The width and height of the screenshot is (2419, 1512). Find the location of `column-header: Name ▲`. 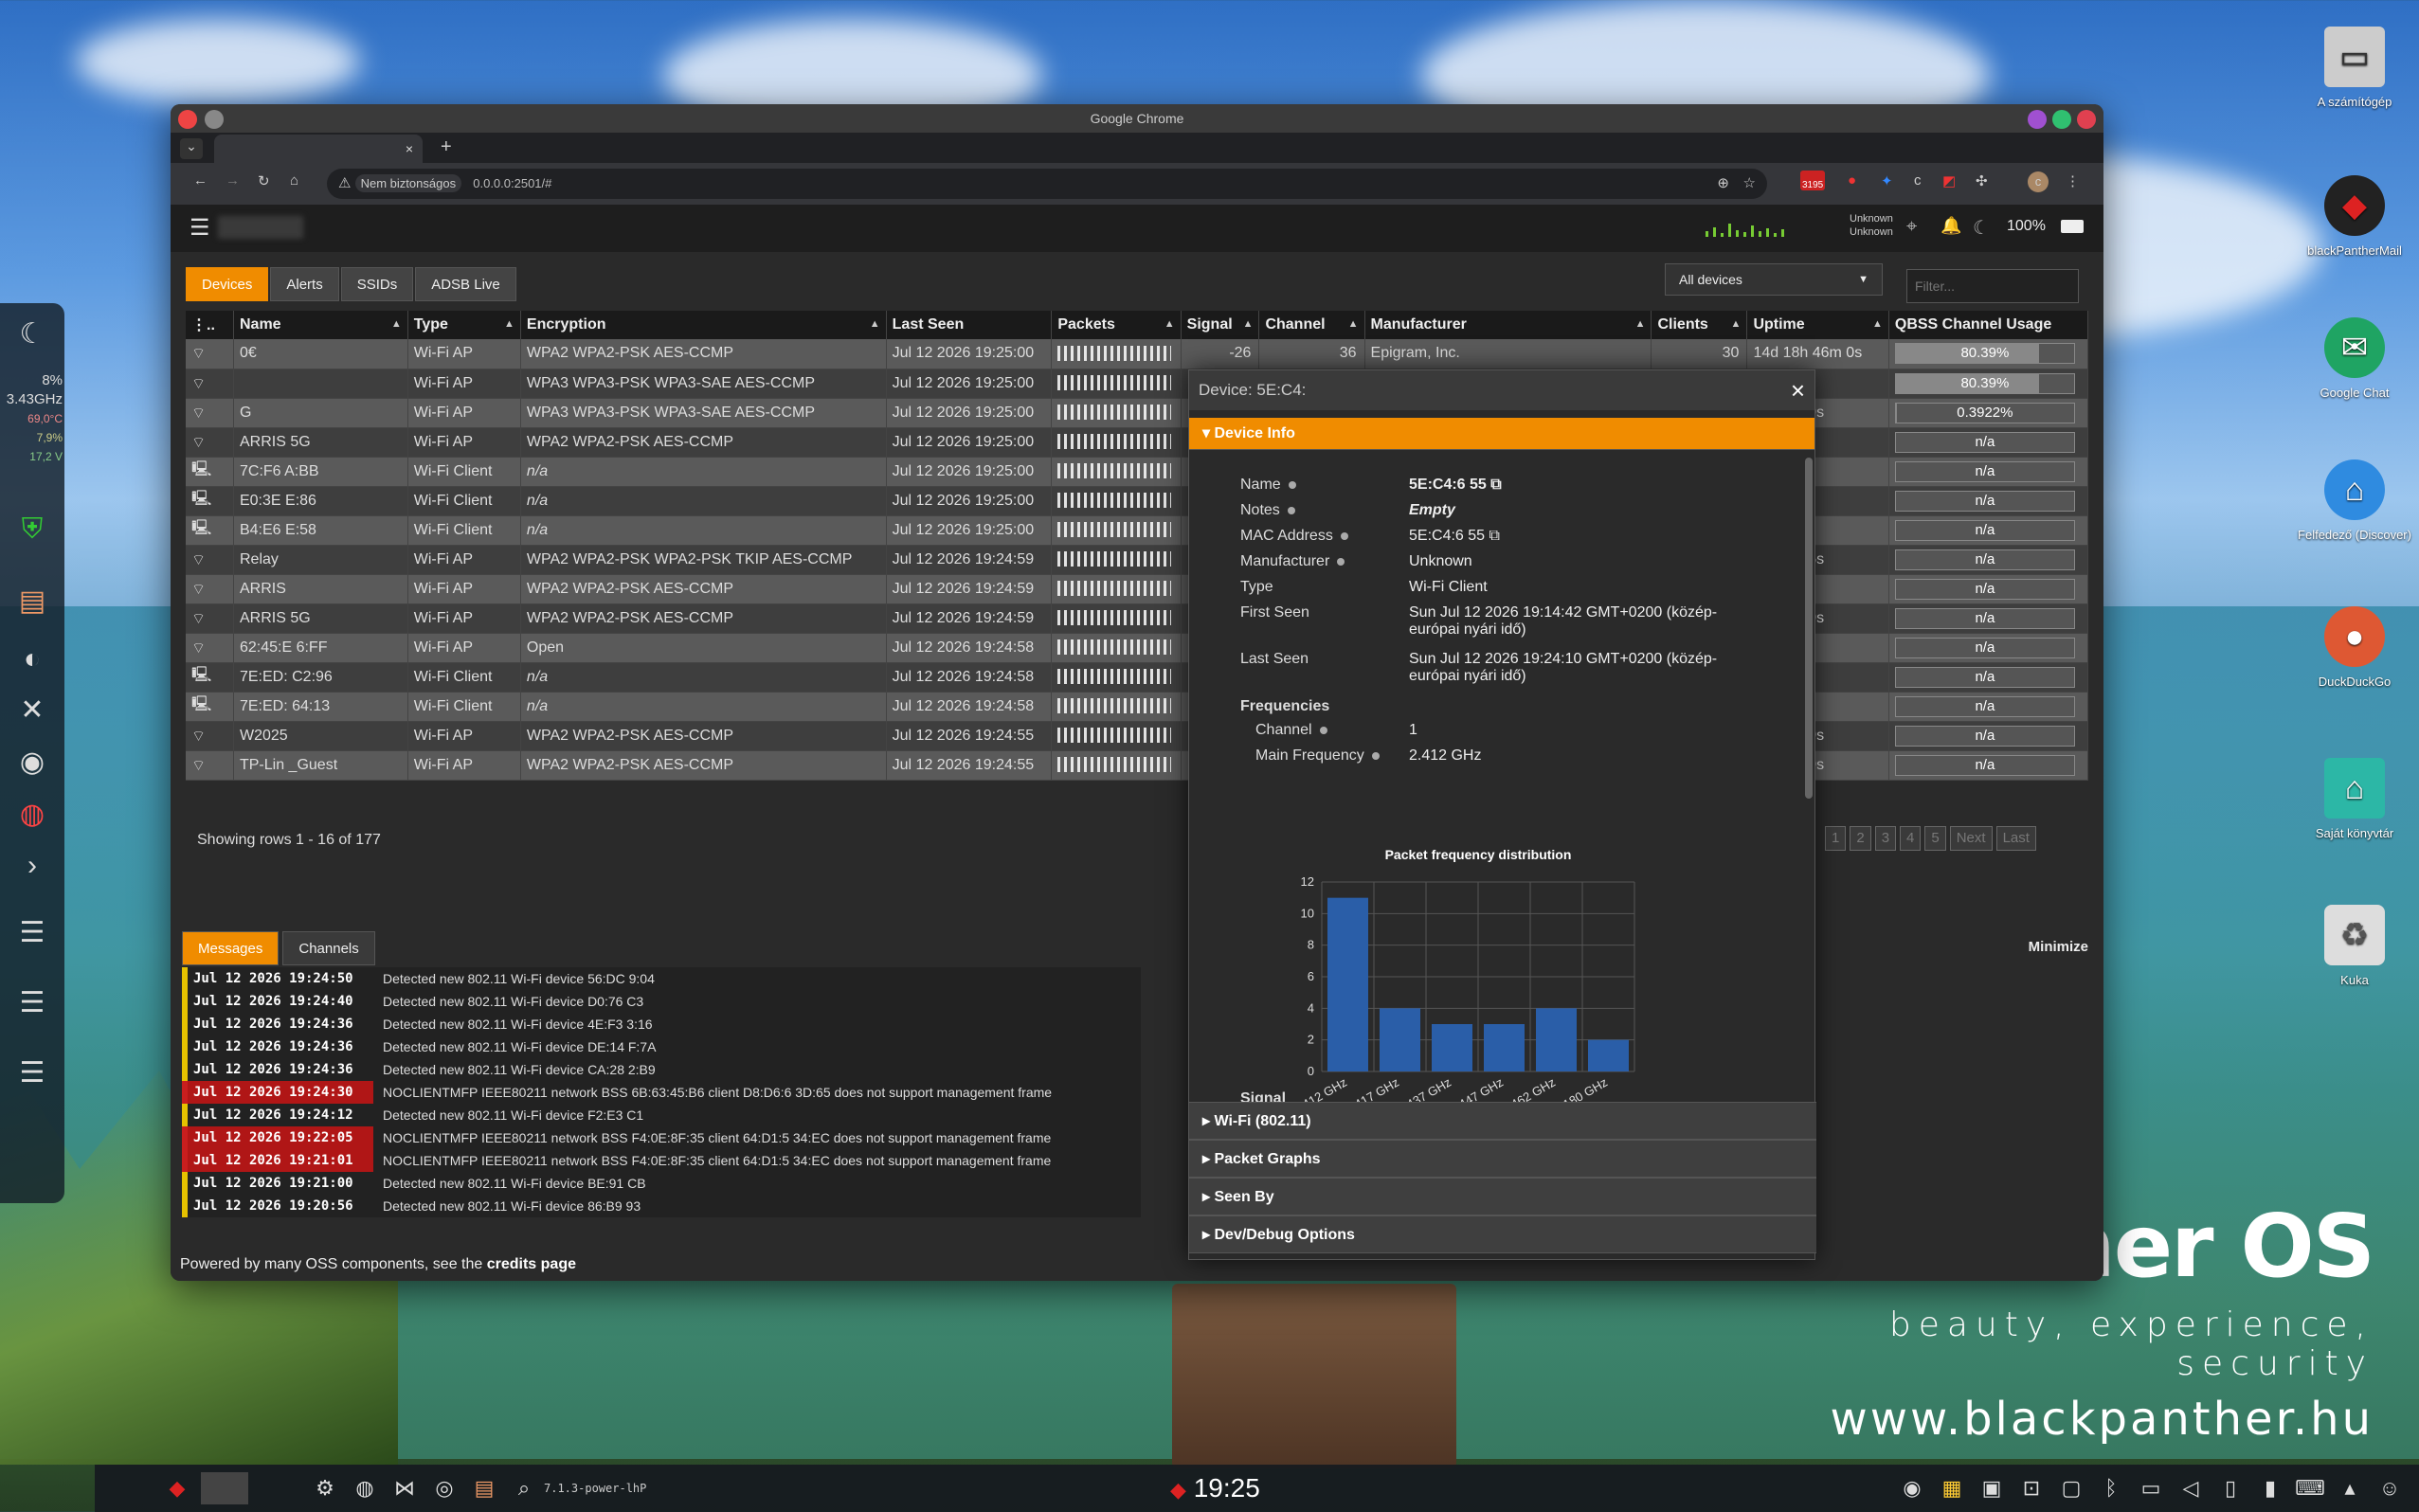

column-header: Name ▲ is located at coordinates (320, 325).